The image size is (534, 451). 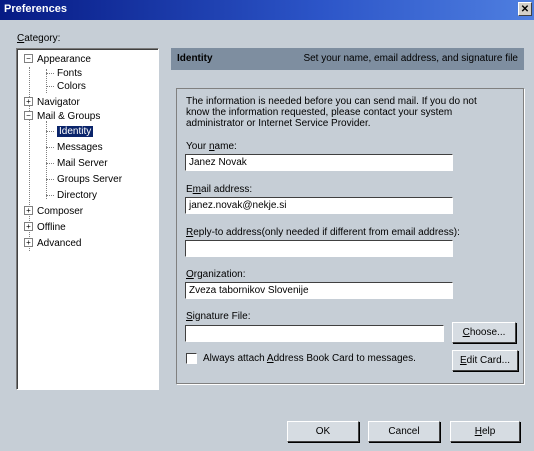 I want to click on panel-title: Identity, so click(x=195, y=58).